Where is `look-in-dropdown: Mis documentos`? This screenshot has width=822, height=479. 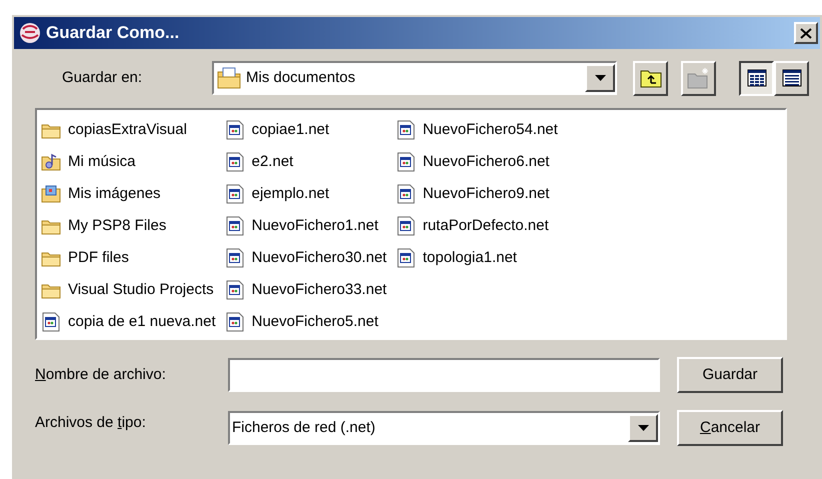 look-in-dropdown: Mis documentos is located at coordinates (414, 78).